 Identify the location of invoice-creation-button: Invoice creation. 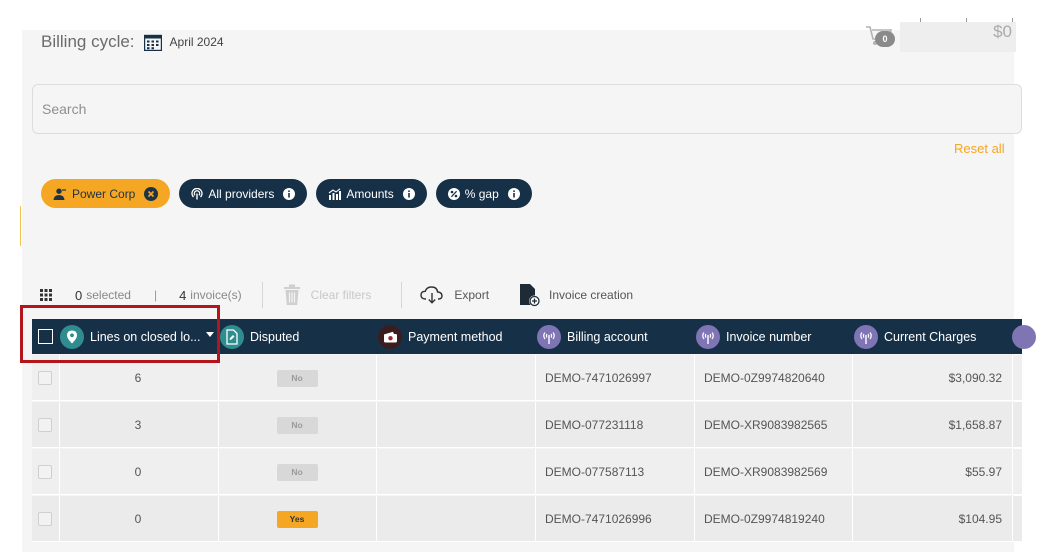
(576, 295).